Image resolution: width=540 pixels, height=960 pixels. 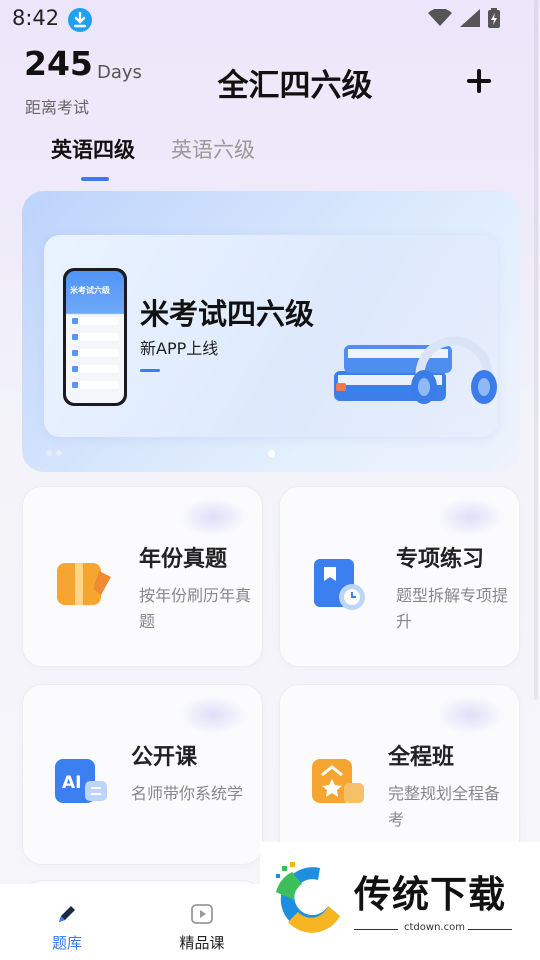 I want to click on battery-icon, so click(x=494, y=18).